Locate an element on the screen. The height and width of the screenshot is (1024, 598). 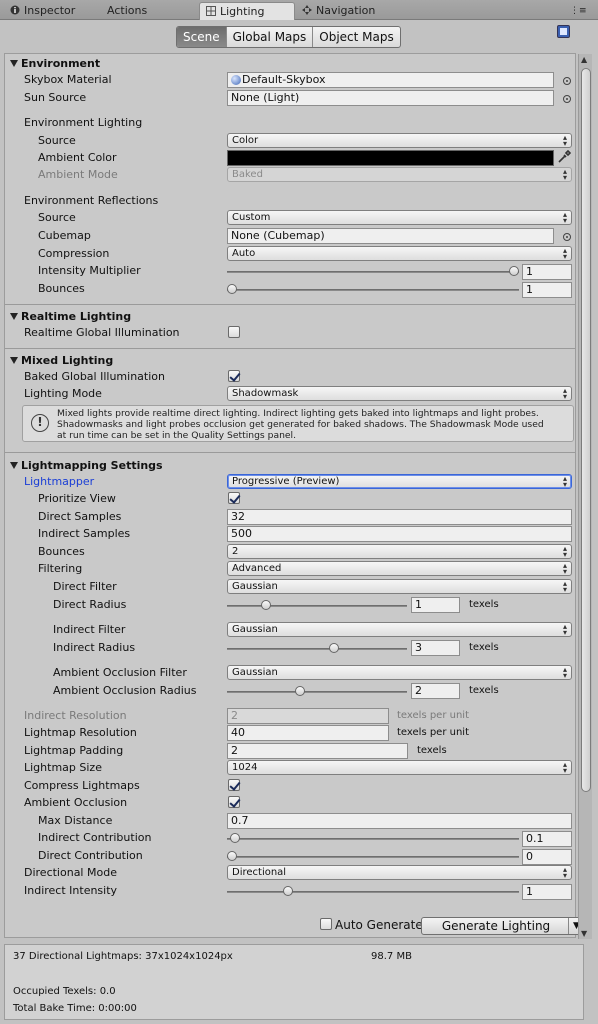
ambient-color-swatch is located at coordinates (390, 158).